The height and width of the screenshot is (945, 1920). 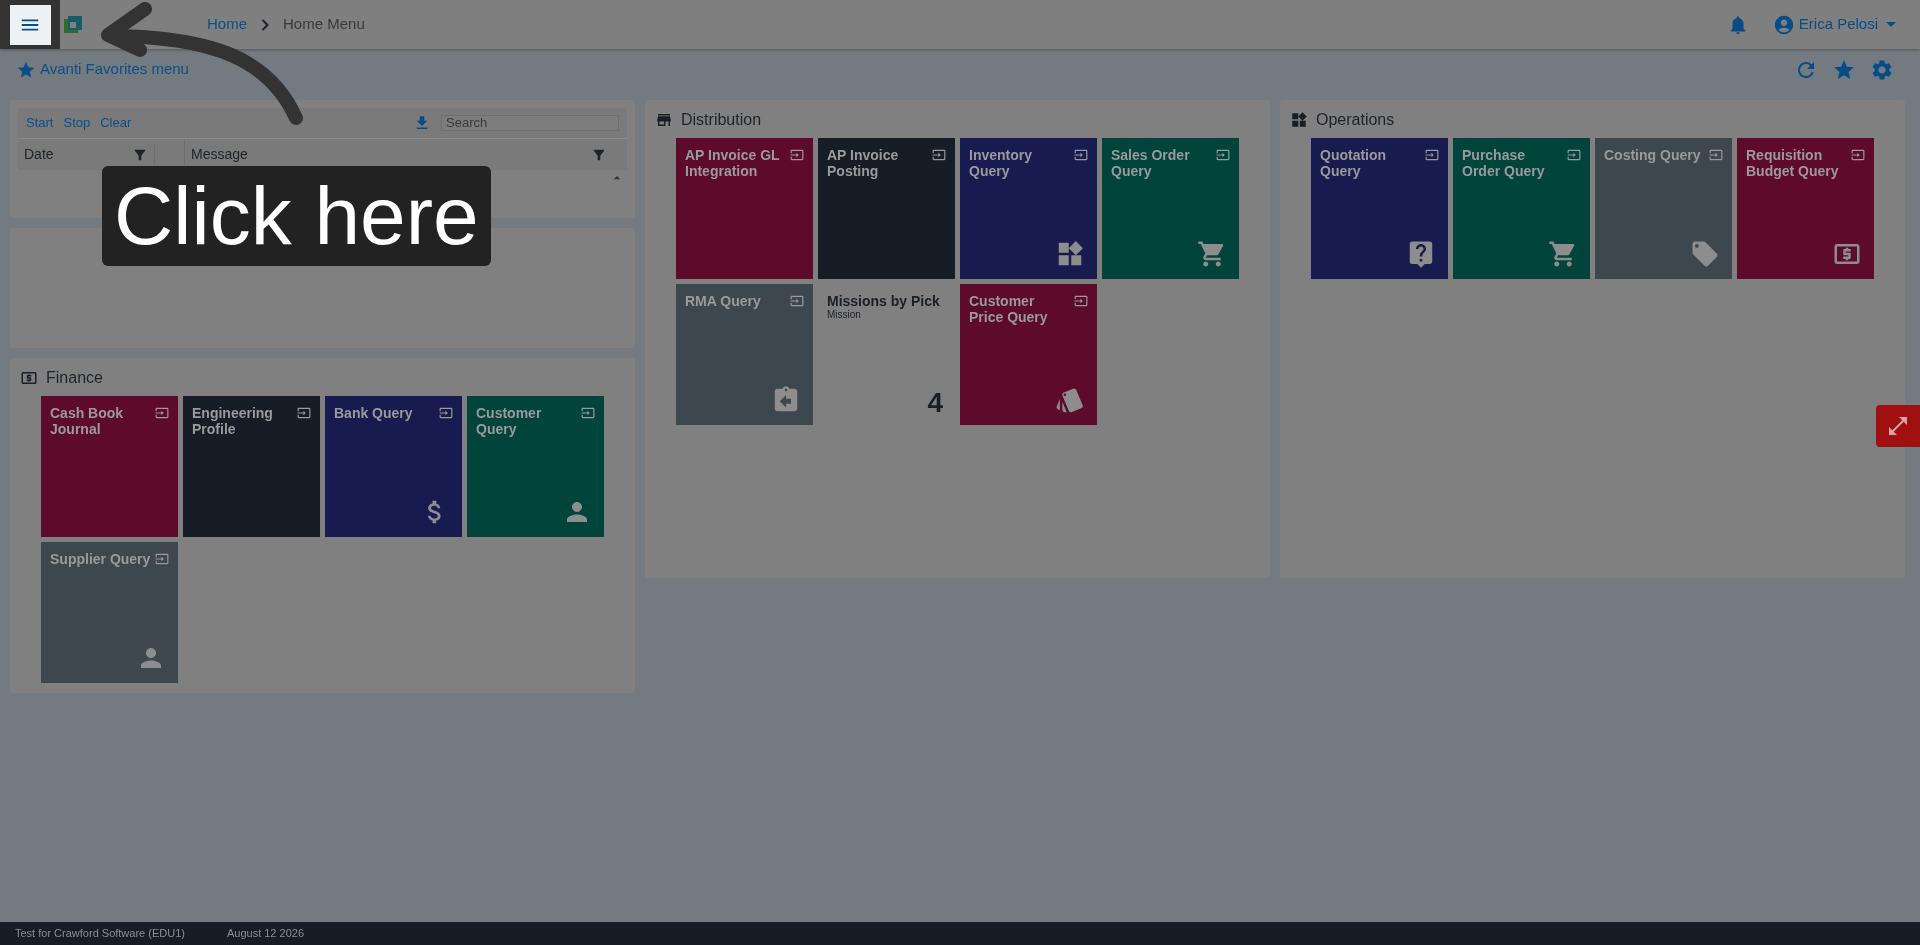 What do you see at coordinates (664, 120) in the screenshot?
I see `store-icon` at bounding box center [664, 120].